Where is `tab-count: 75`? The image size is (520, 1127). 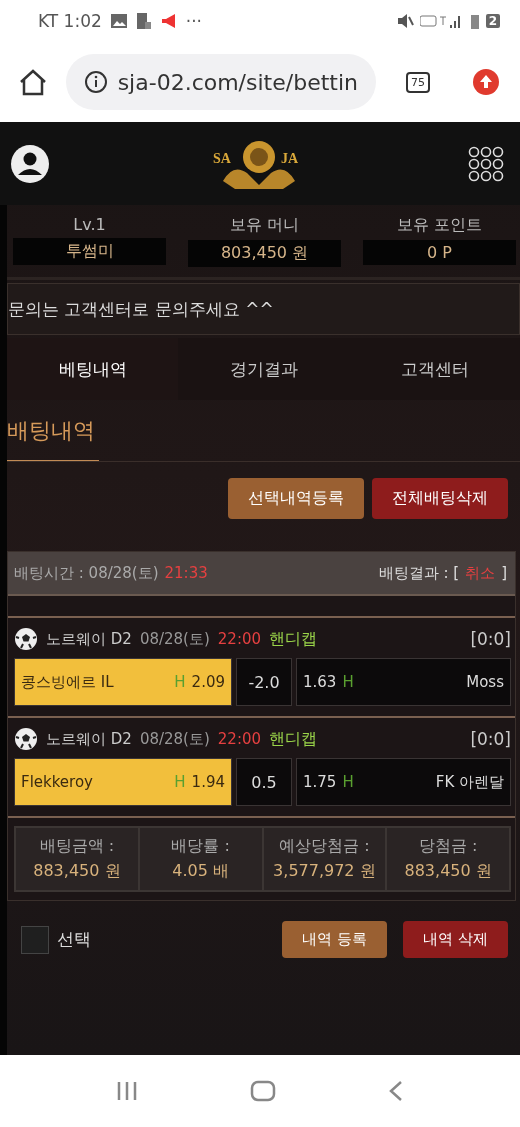
tab-count: 75 is located at coordinates (418, 82).